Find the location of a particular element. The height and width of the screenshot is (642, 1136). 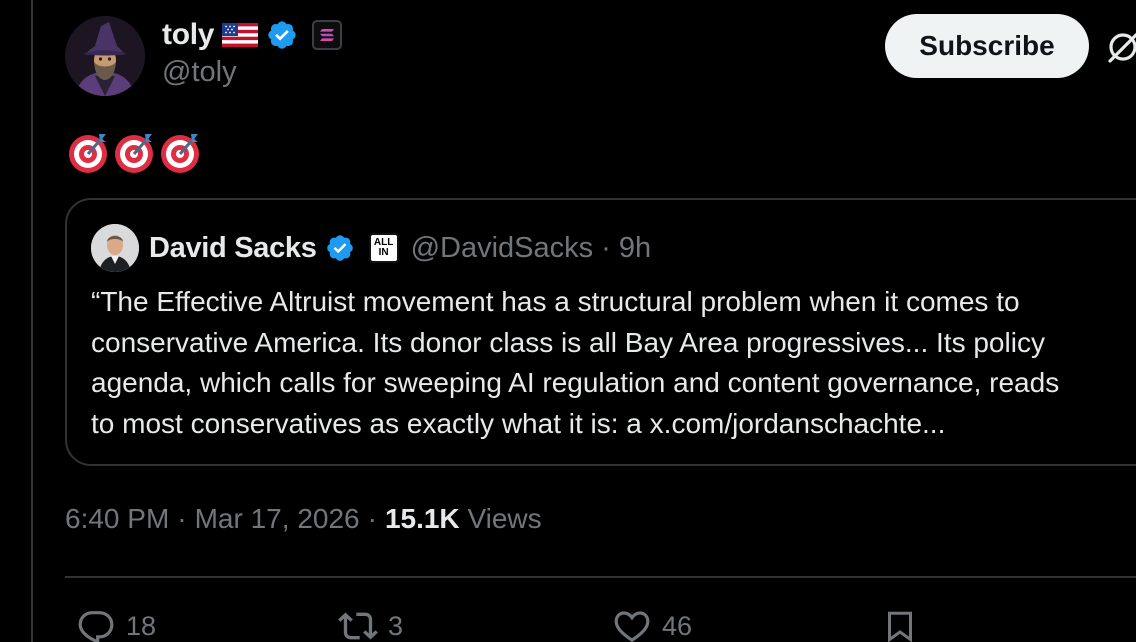

solana-badge-icon is located at coordinates (327, 35).